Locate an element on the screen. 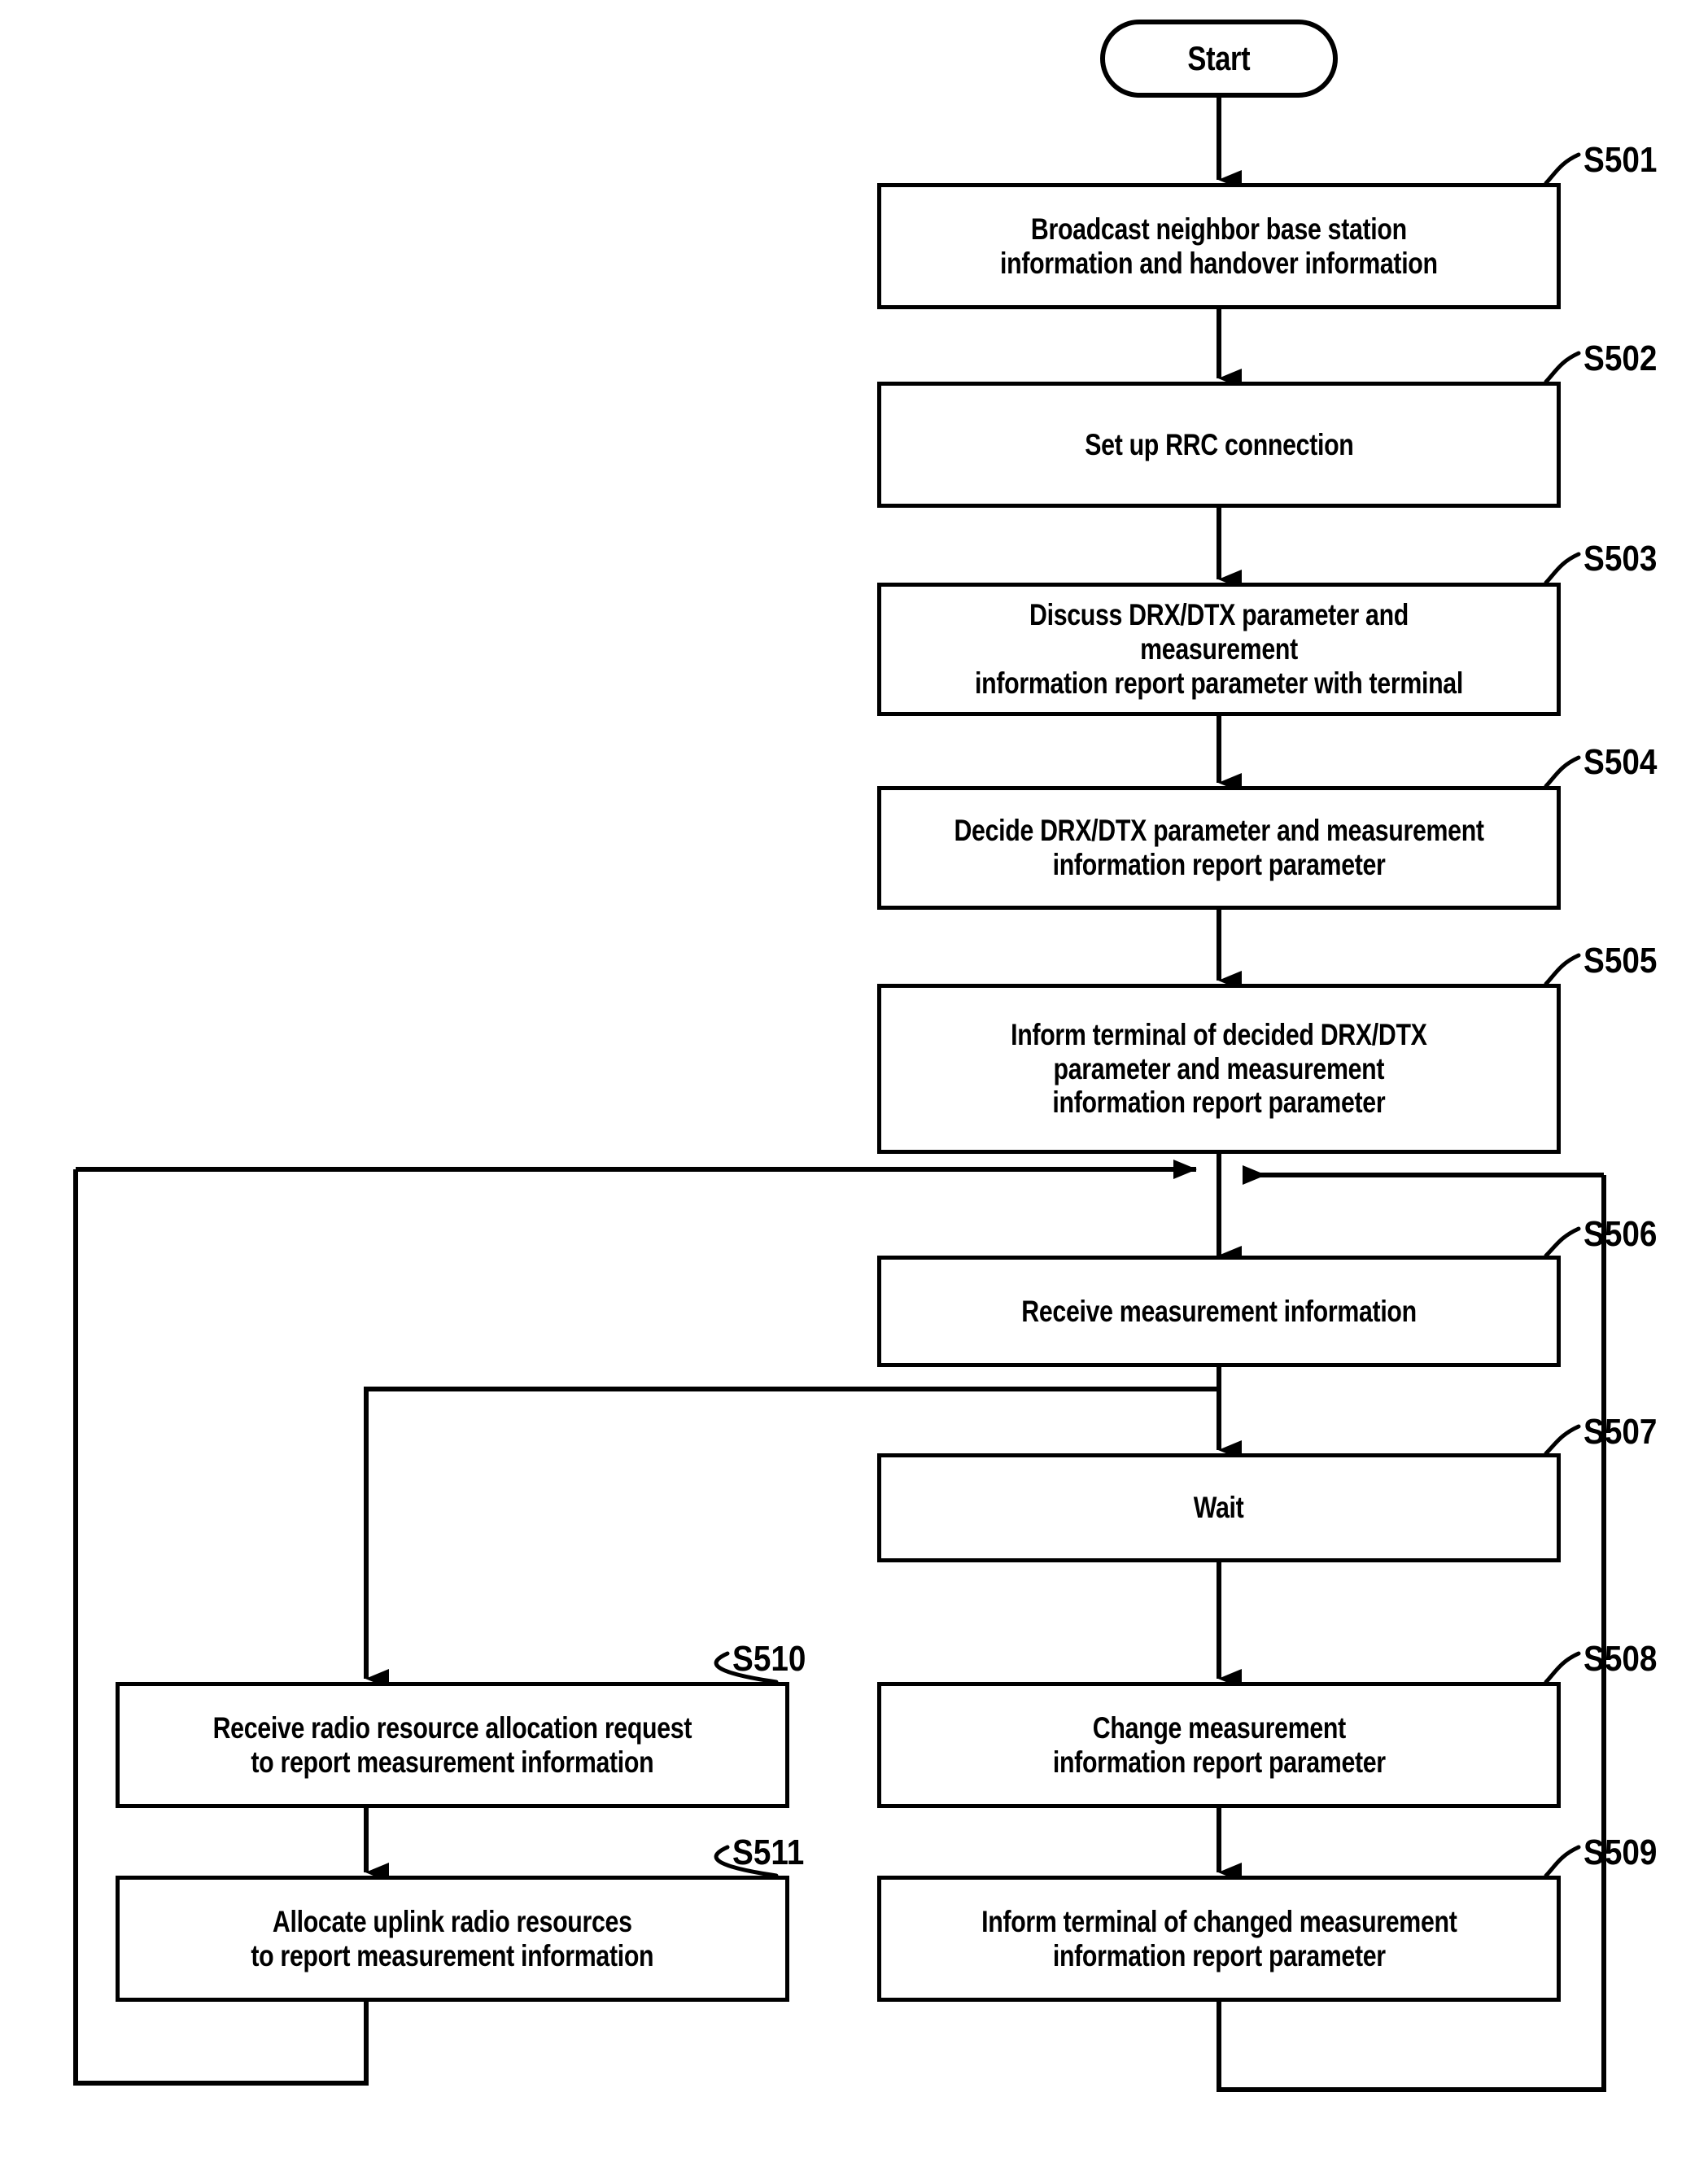 The image size is (1708, 2158). leader-s506 is located at coordinates (1562, 1242).